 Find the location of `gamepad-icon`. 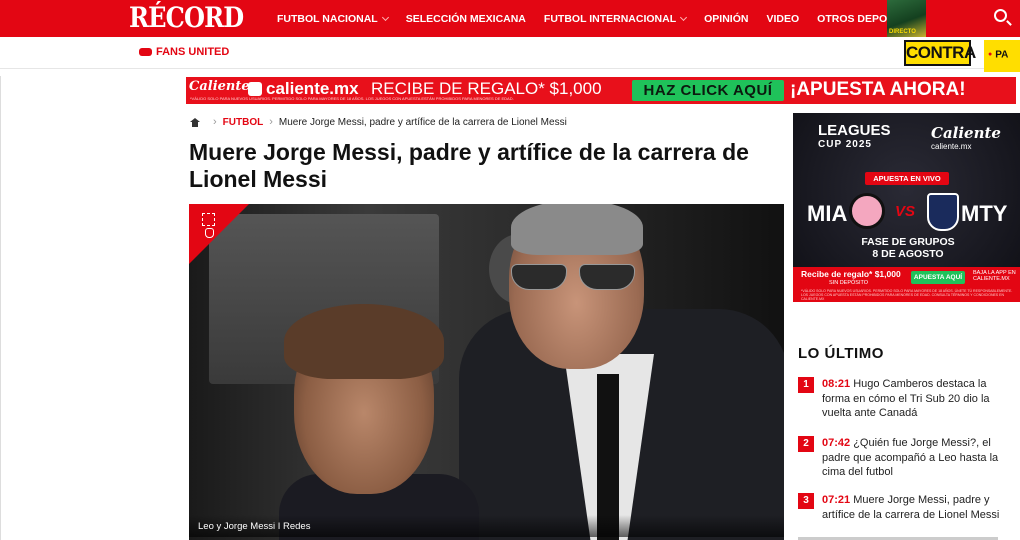

gamepad-icon is located at coordinates (145, 52).